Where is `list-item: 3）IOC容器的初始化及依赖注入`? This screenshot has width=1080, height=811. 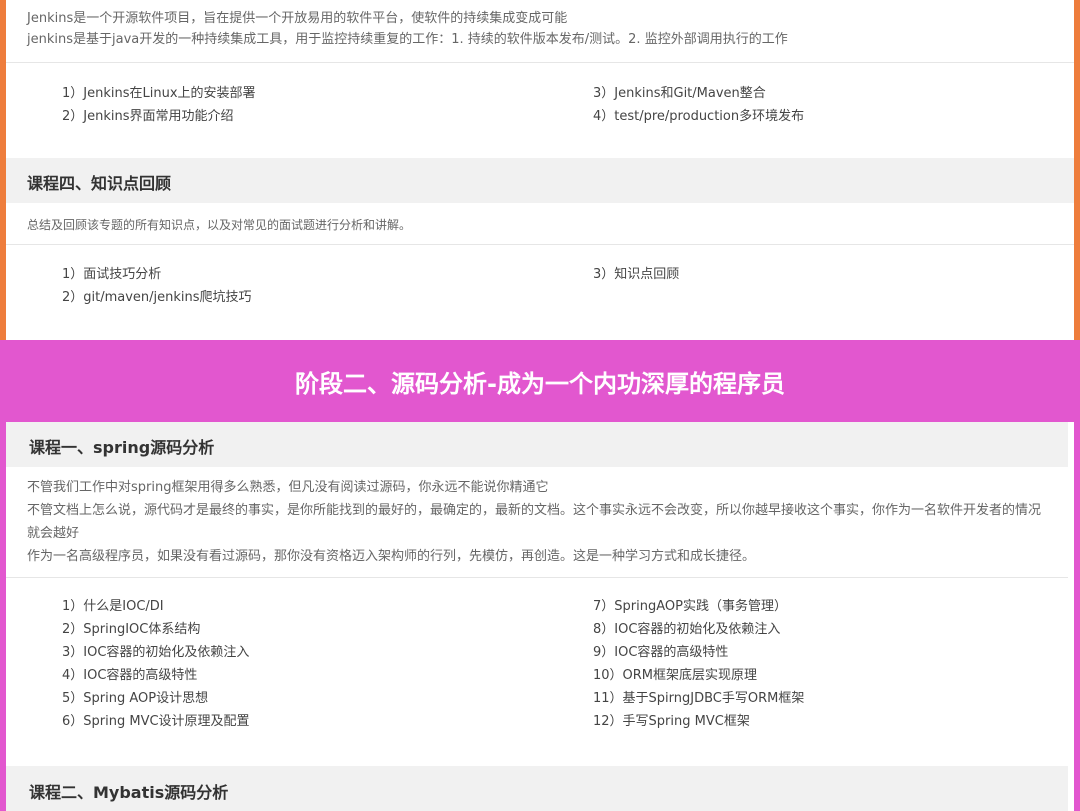 list-item: 3）IOC容器的初始化及依赖注入 is located at coordinates (156, 652).